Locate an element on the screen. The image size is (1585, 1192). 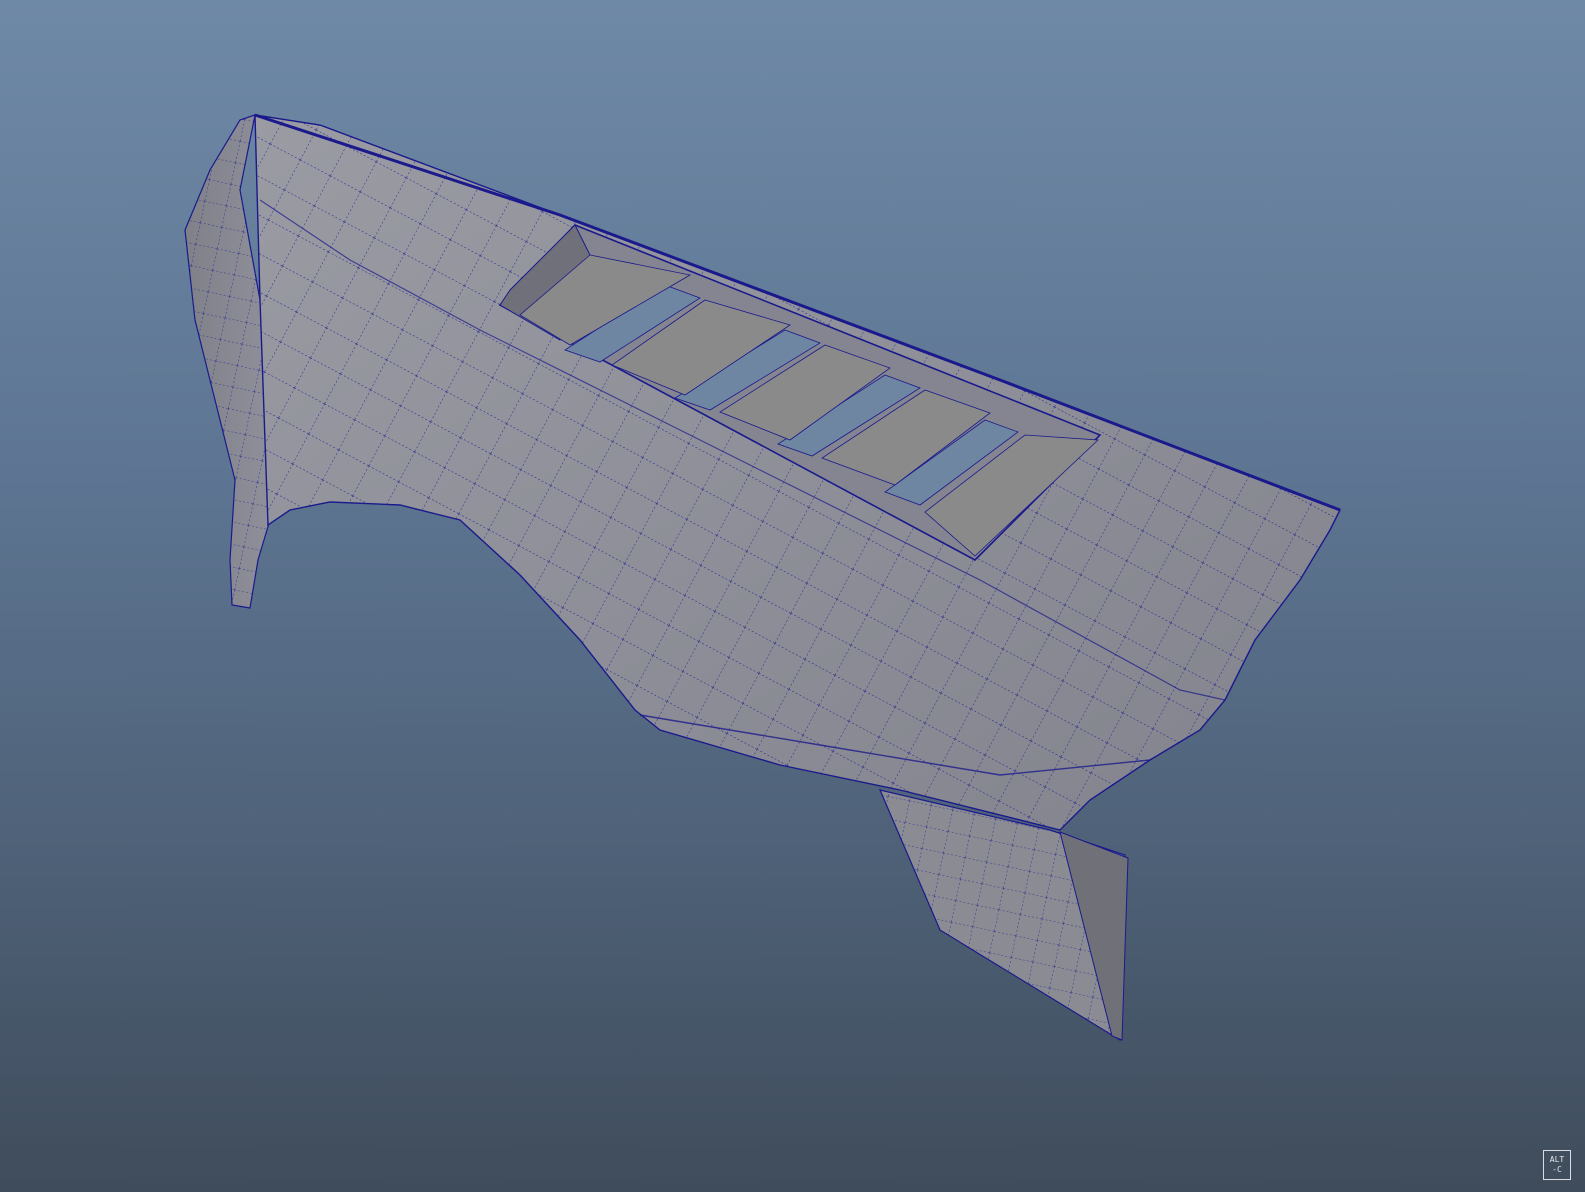
badge-line-2: -C is located at coordinates (1557, 1169).